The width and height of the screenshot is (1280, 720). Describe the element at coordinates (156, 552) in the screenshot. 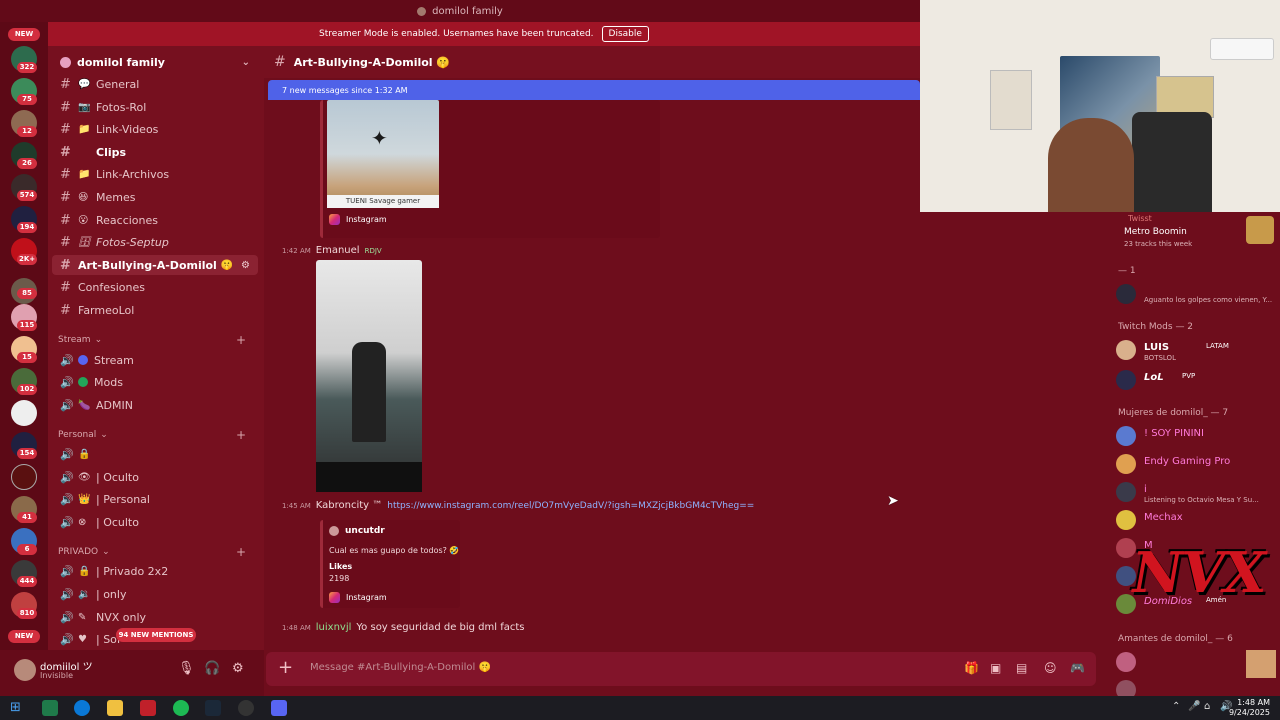

I see `category-privado: PRIVADO ⌄ +` at that location.